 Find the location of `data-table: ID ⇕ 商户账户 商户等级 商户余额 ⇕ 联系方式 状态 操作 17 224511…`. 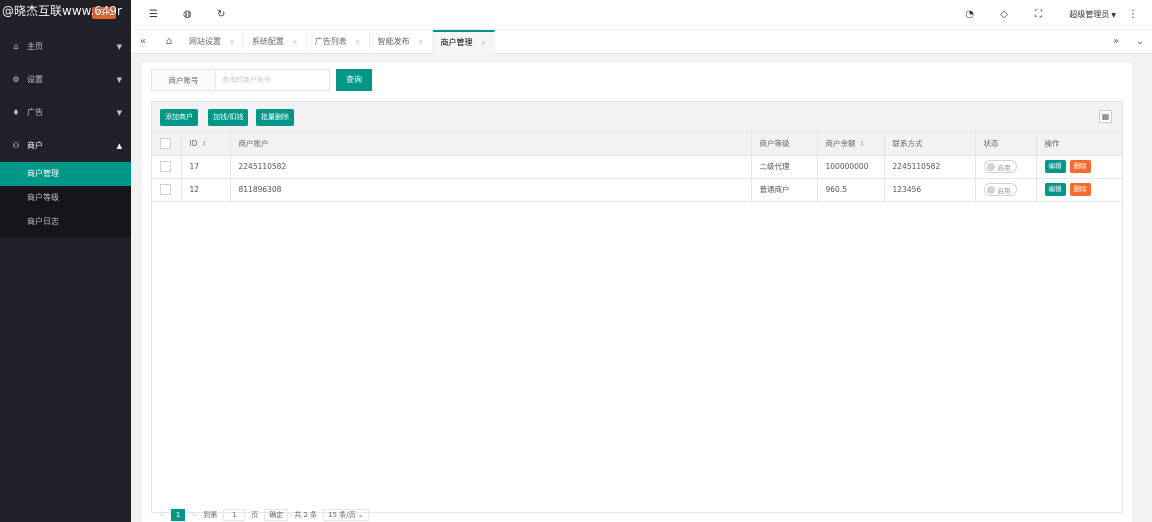

data-table: ID ⇕ 商户账户 商户等级 商户余额 ⇕ 联系方式 状态 操作 17 224511… is located at coordinates (637, 167).